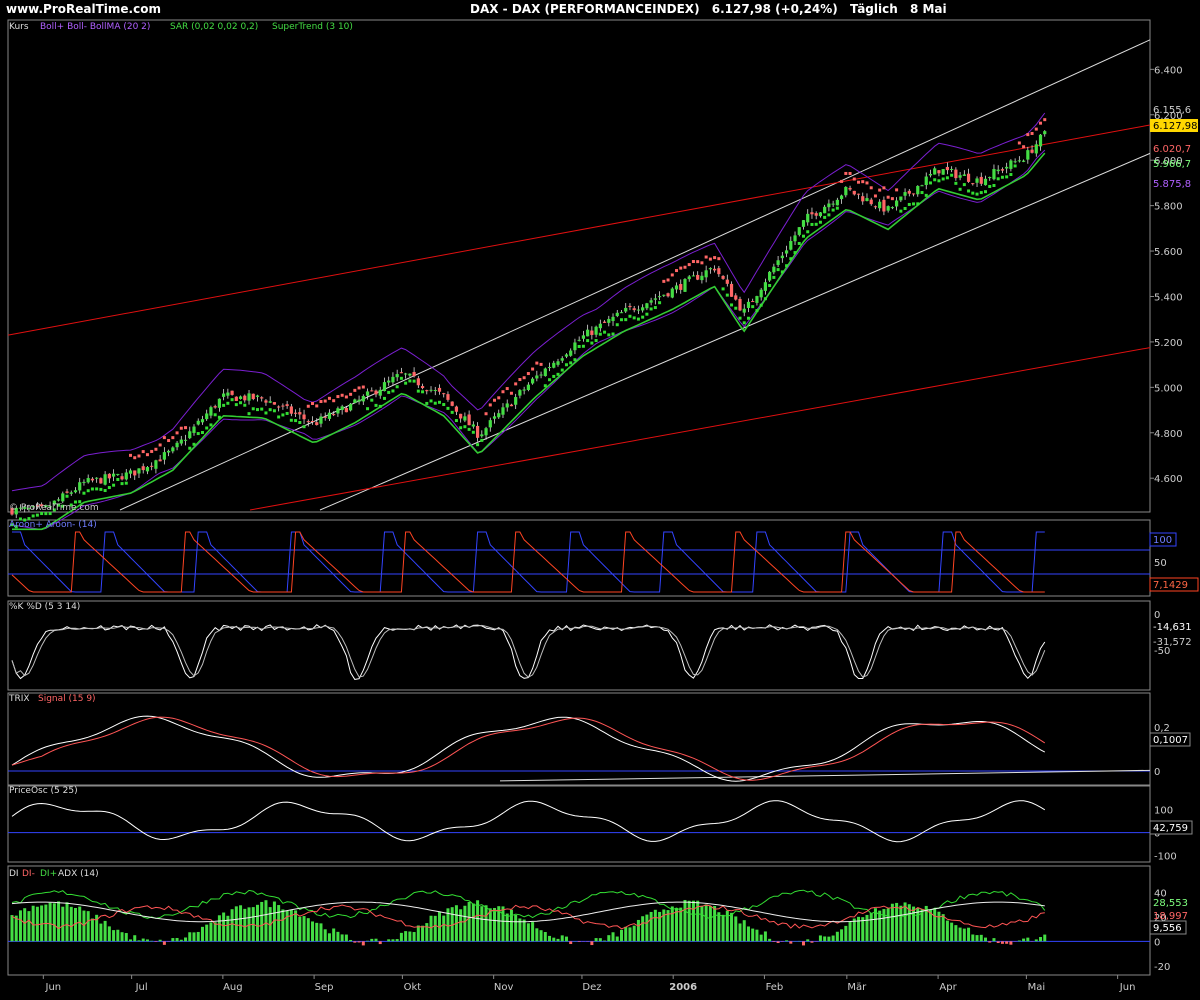 This screenshot has height=1000, width=1200. I want to click on price-tick-label: 6.400, so click(1168, 70).